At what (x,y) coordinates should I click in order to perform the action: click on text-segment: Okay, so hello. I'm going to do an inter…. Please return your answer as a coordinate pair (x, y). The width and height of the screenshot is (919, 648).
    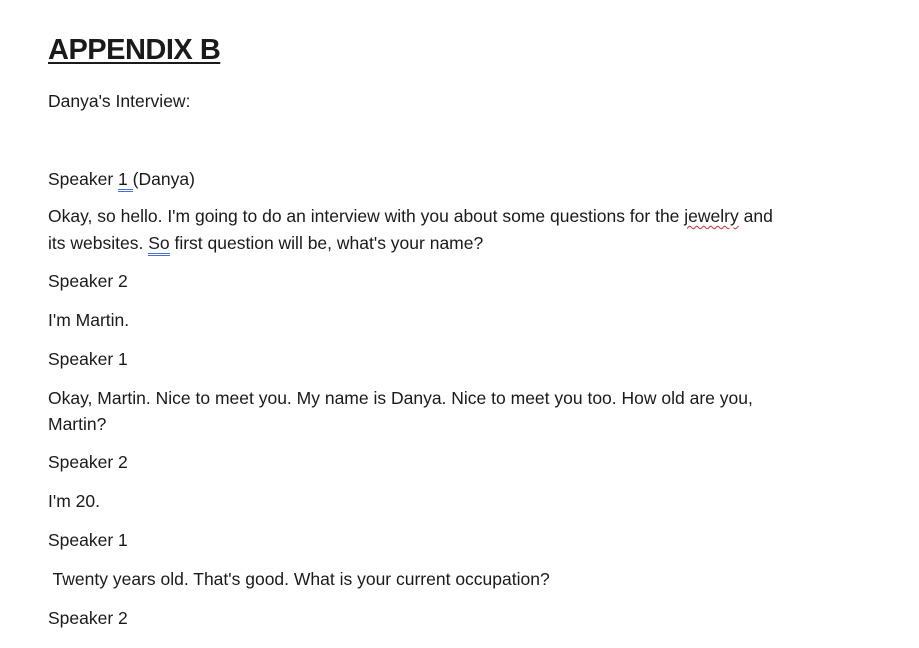
    Looking at the image, I should click on (366, 216).